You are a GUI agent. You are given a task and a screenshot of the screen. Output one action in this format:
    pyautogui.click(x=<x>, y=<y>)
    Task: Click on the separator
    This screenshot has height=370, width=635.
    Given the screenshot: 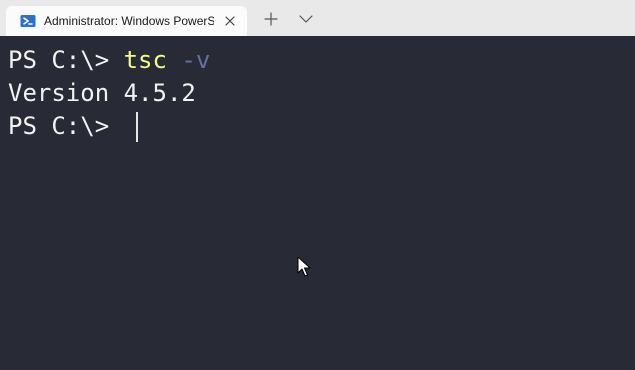 What is the action you would take?
    pyautogui.click(x=174, y=60)
    